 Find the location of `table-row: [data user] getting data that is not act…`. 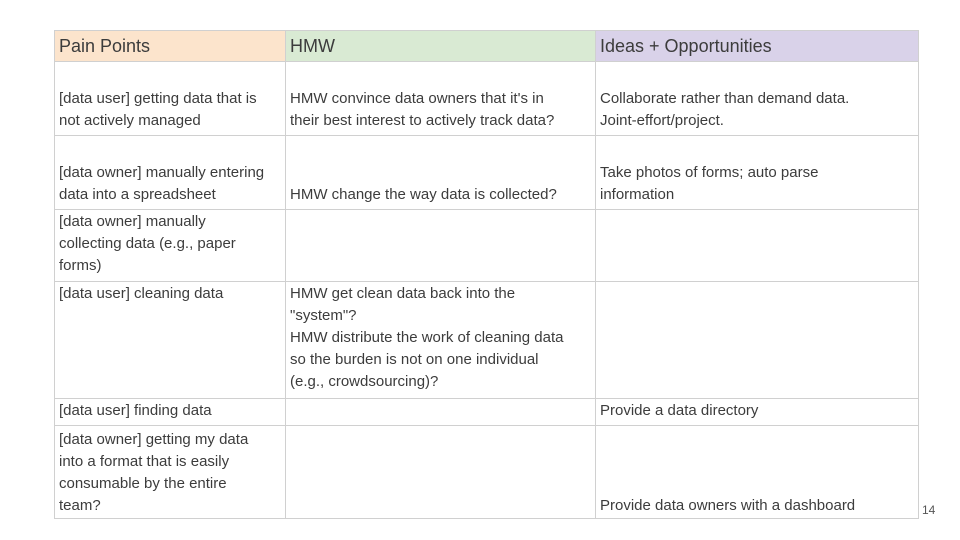

table-row: [data user] getting data that is not act… is located at coordinates (486, 98).